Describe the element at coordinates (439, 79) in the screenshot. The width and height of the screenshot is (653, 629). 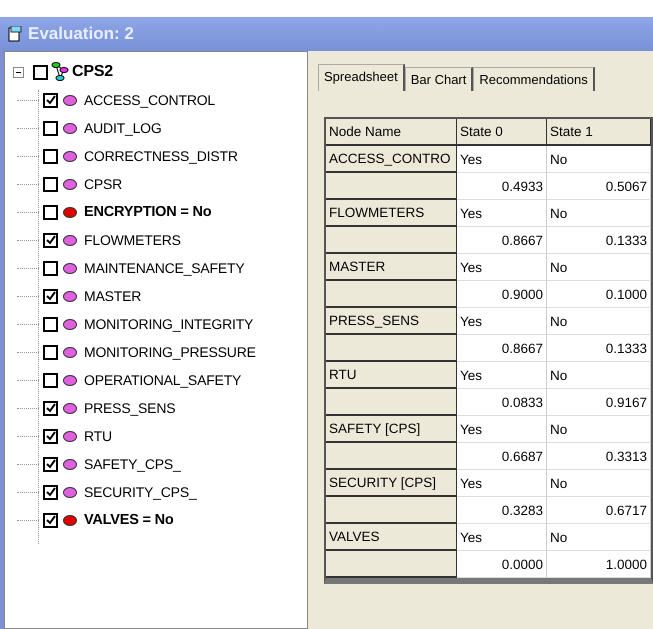
I see `tab: Bar Chart` at that location.